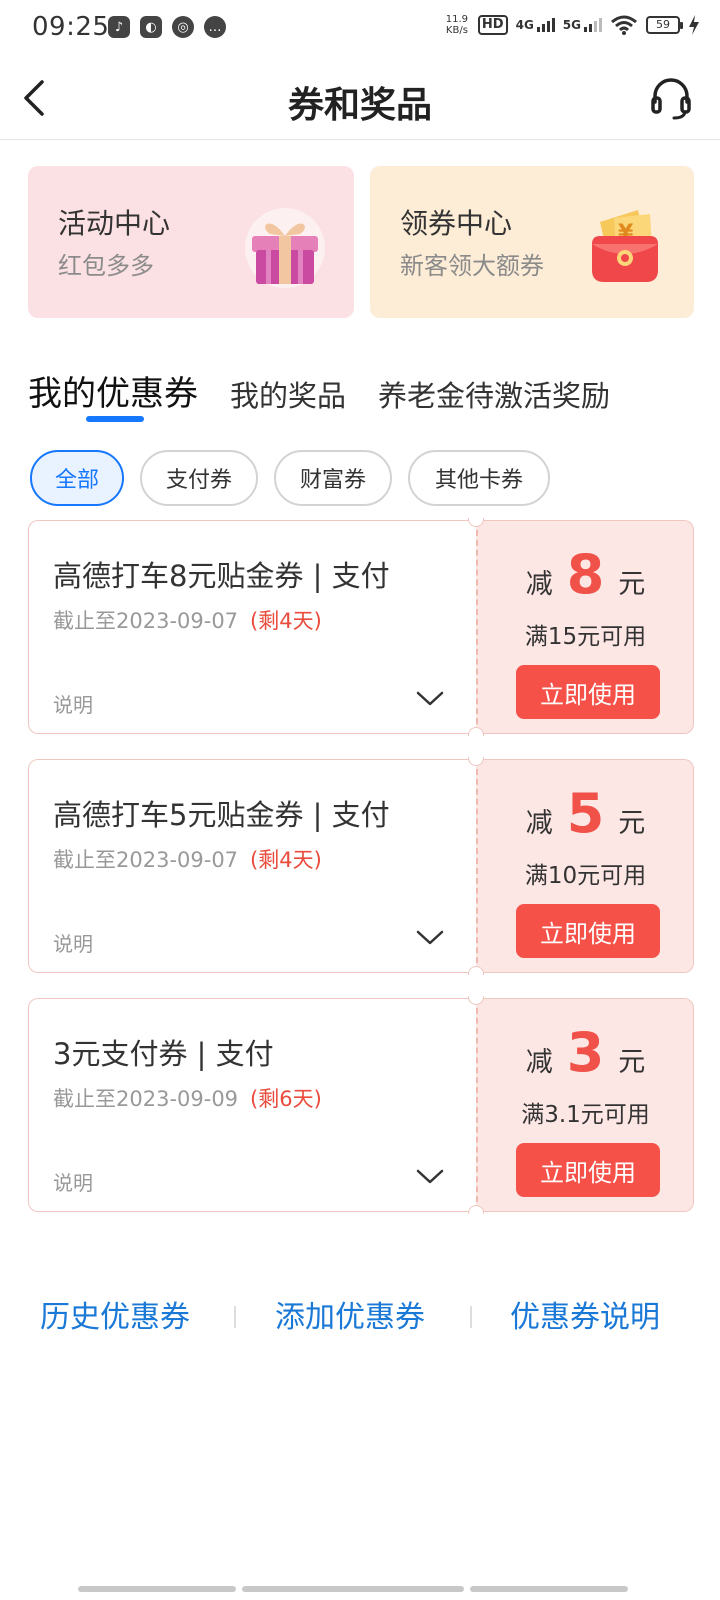 This screenshot has width=720, height=1600. What do you see at coordinates (71, 27) in the screenshot?
I see `status-time: 09:25` at bounding box center [71, 27].